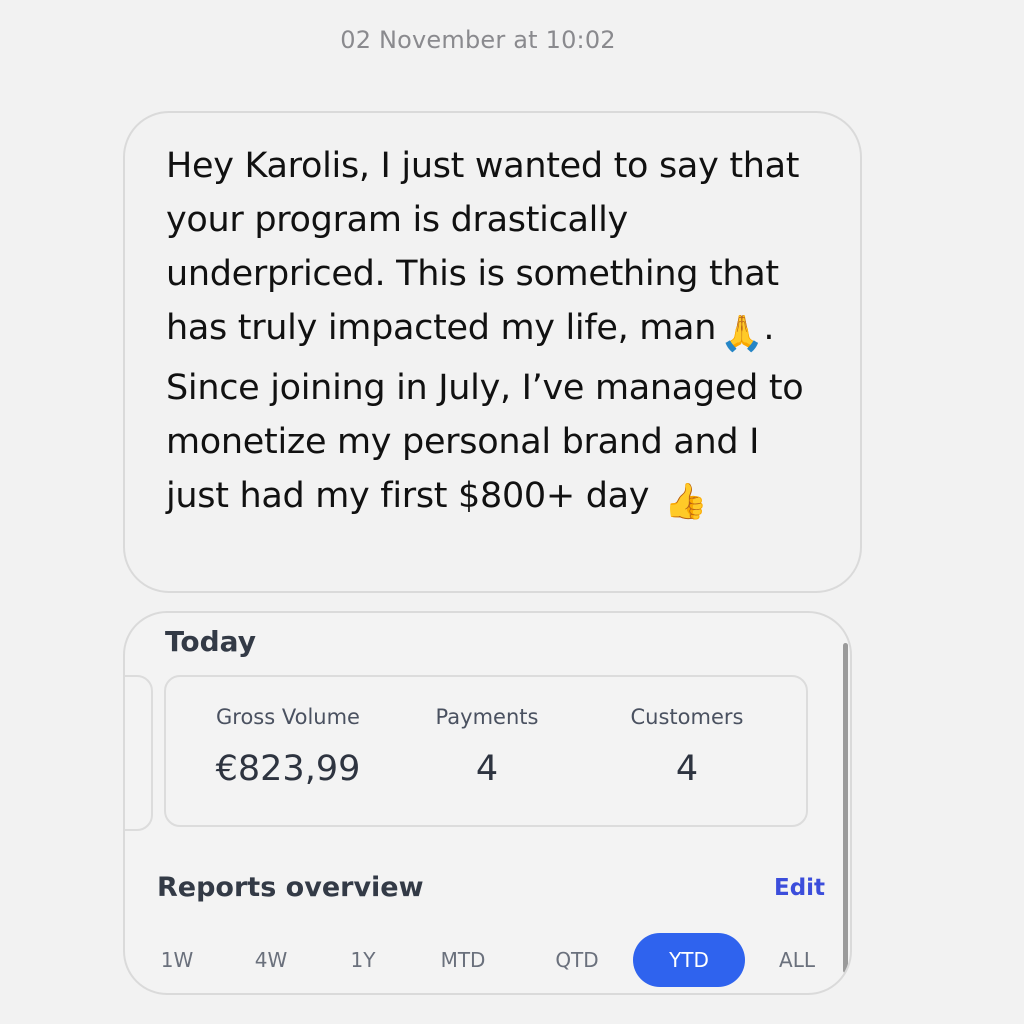 This screenshot has width=1024, height=1024. What do you see at coordinates (363, 960) in the screenshot?
I see `range-tab-1y: 1Y` at bounding box center [363, 960].